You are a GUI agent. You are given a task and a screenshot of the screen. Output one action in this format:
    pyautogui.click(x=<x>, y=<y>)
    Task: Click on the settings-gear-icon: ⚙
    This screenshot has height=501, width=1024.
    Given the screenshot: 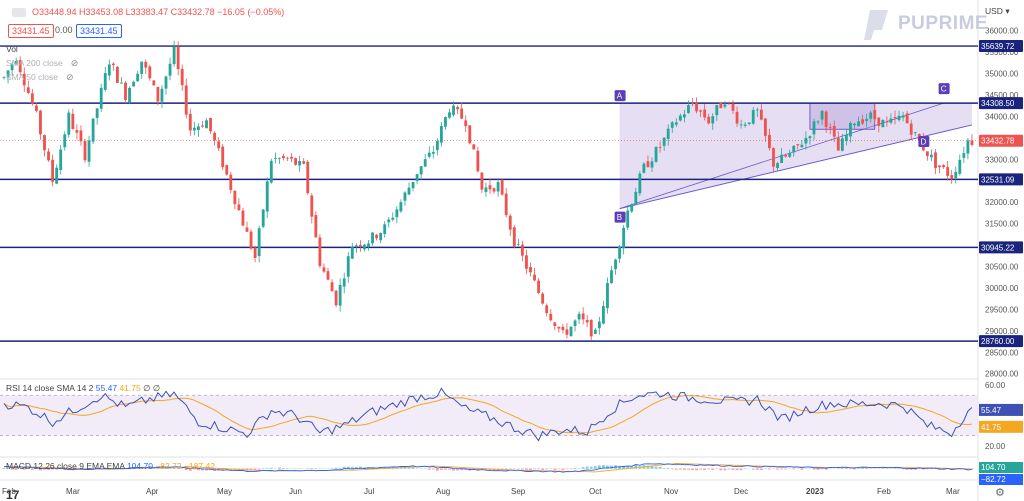 What is the action you would take?
    pyautogui.click(x=1000, y=492)
    